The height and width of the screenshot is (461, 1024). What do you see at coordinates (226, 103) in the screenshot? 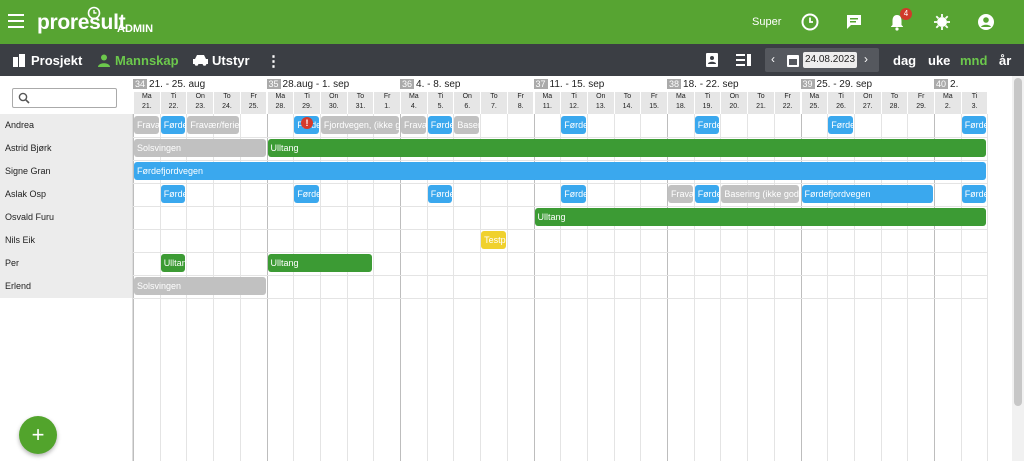
I see `day-header: To 24.` at bounding box center [226, 103].